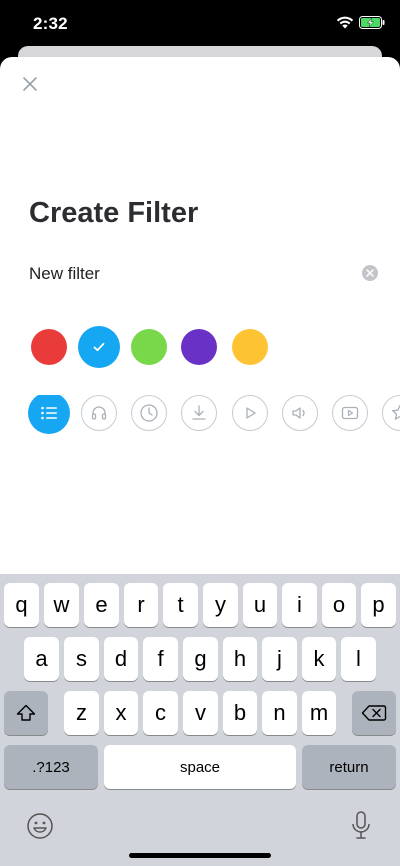 This screenshot has height=866, width=400. I want to click on key-s: s, so click(81, 659).